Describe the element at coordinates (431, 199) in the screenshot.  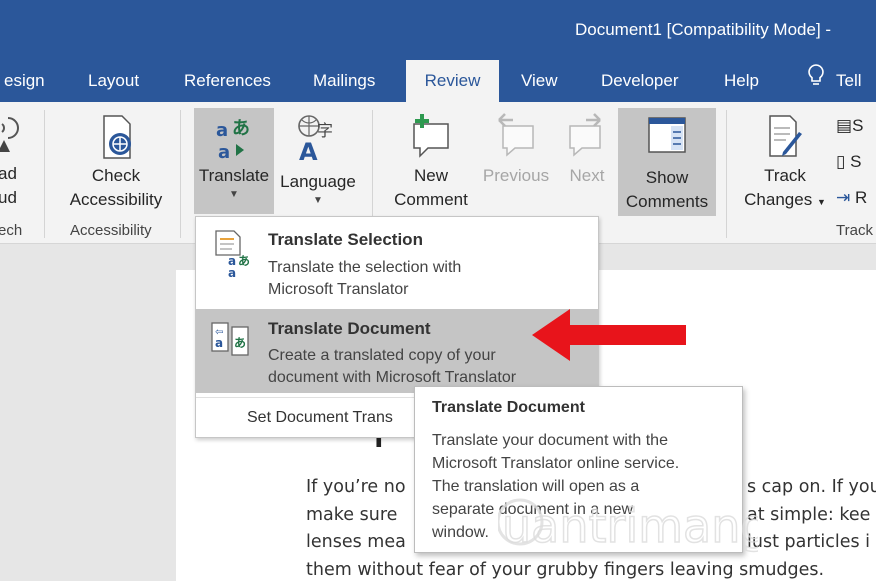
I see `new-comment-line2: Comment` at that location.